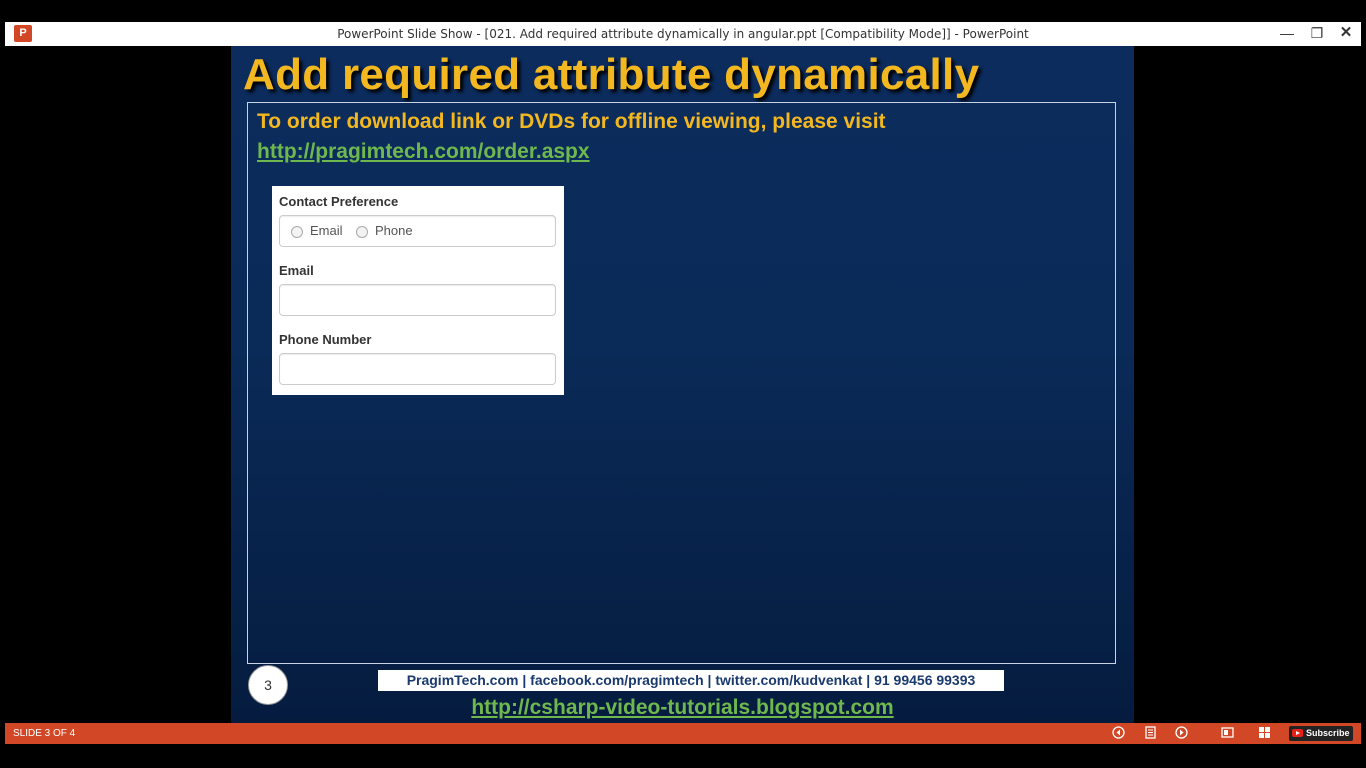 This screenshot has height=768, width=1366. What do you see at coordinates (423, 152) in the screenshot?
I see `order-link: http://pragimtech.com/order.aspx` at bounding box center [423, 152].